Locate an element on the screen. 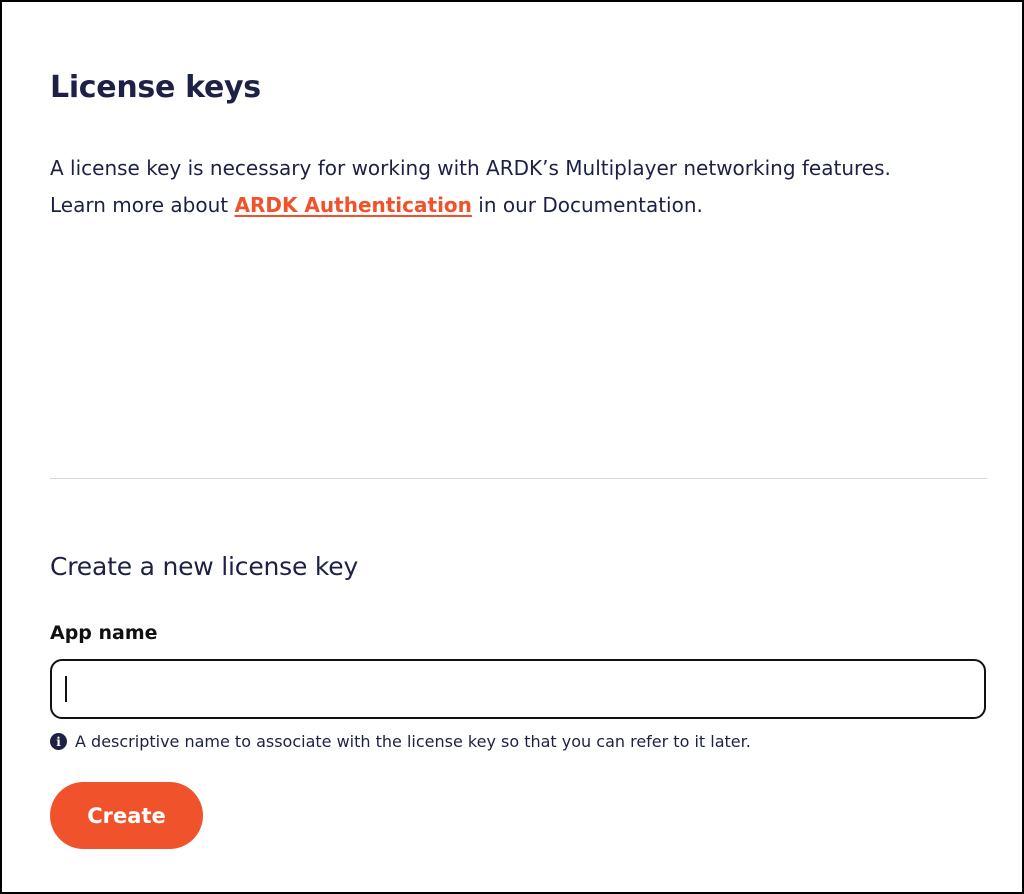  intro-line-2-prefix: Learn more about is located at coordinates (142, 205).